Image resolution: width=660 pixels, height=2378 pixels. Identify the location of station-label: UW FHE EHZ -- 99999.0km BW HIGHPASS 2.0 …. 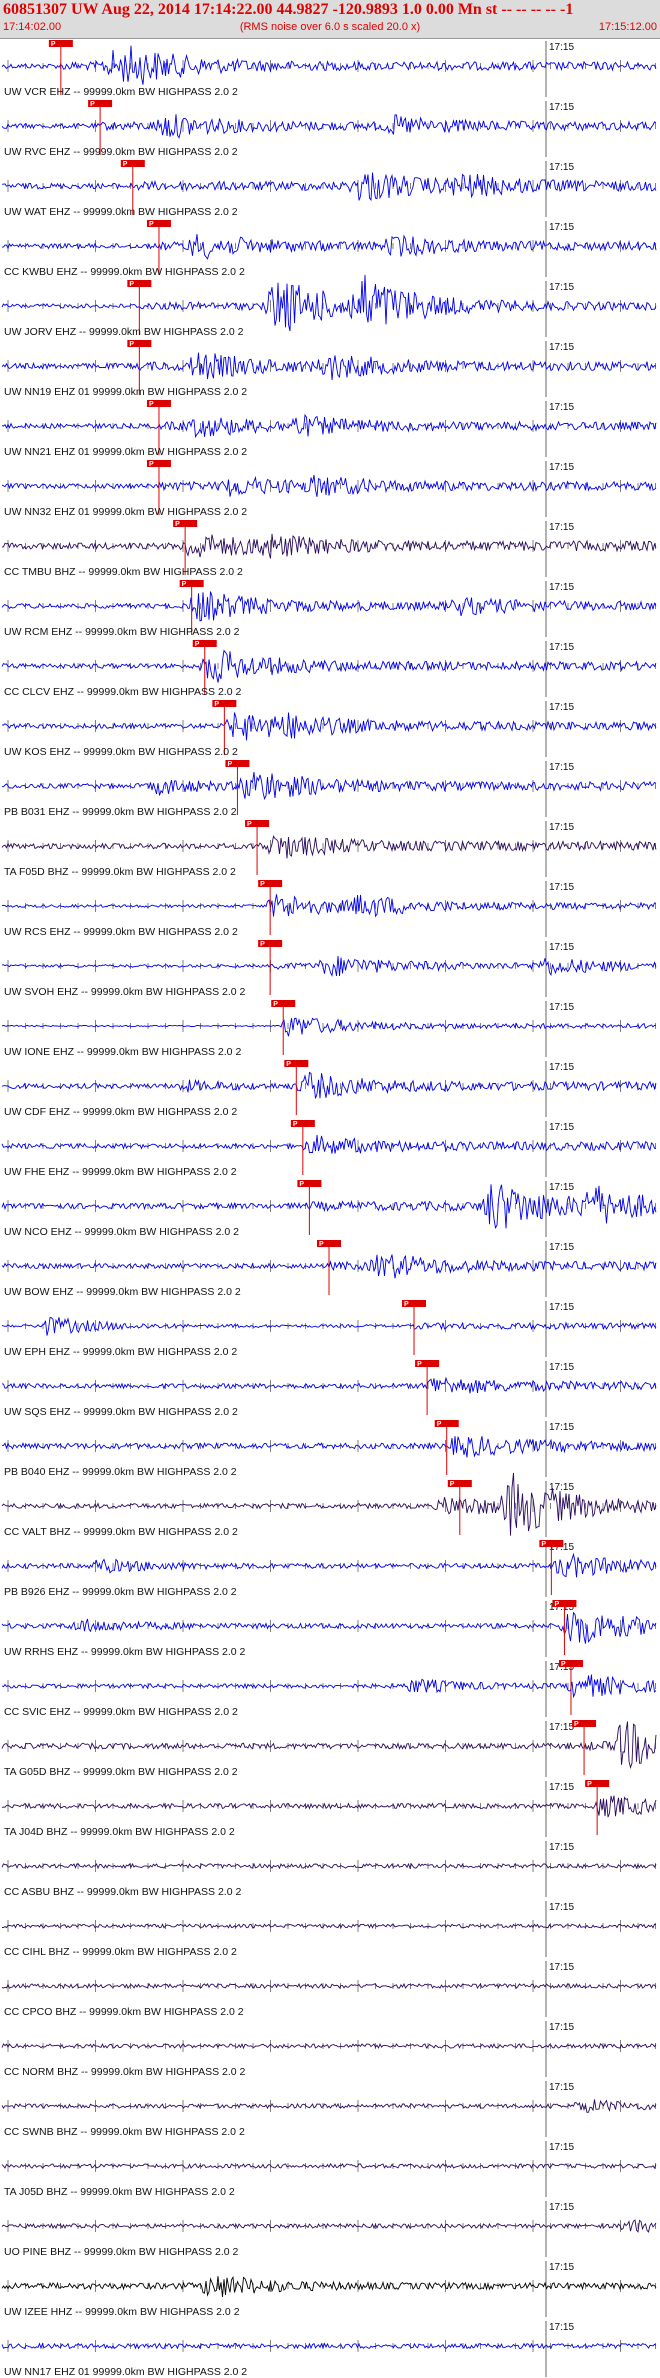
(120, 1172).